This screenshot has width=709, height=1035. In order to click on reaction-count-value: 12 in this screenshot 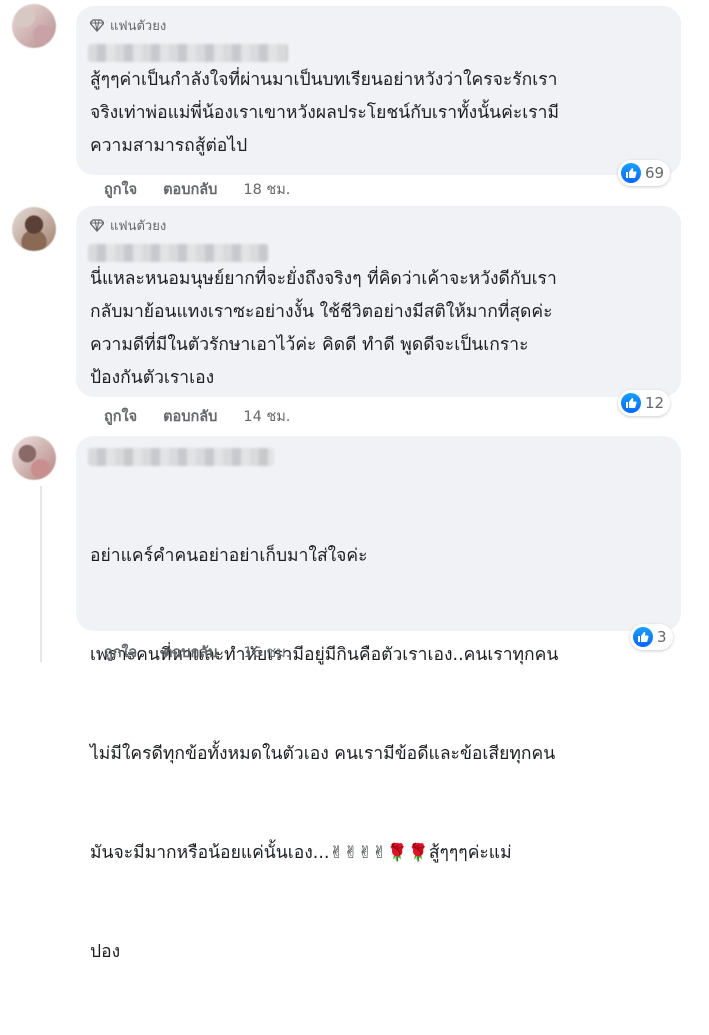, I will do `click(655, 403)`.